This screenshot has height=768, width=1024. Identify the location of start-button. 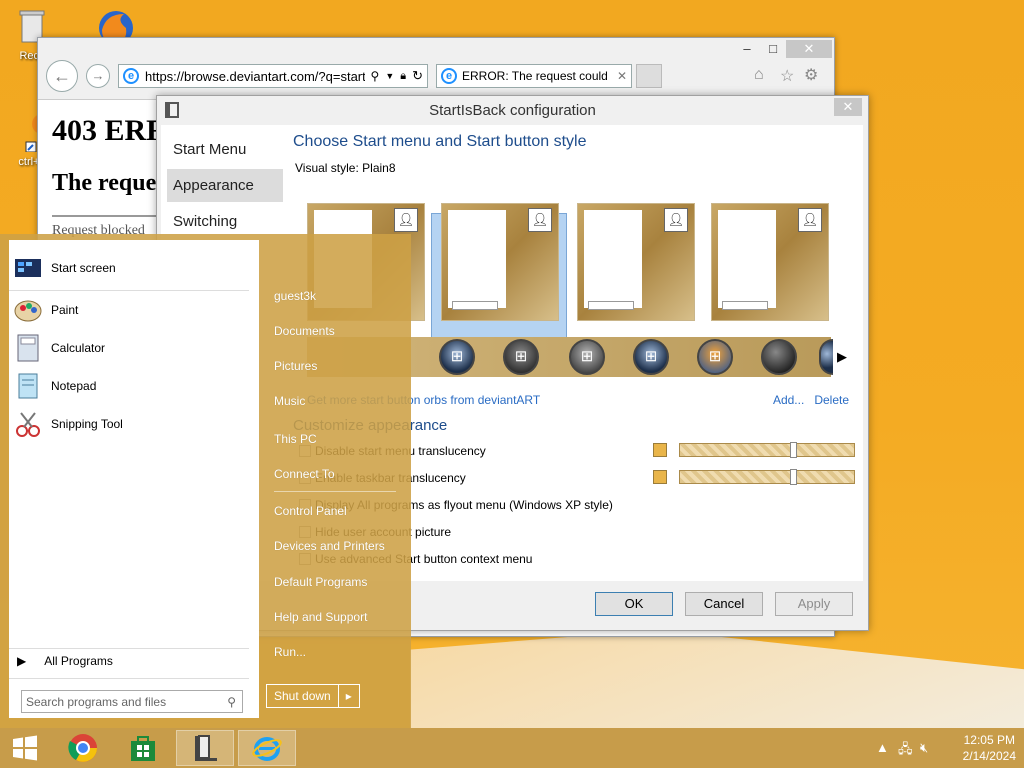
(25, 748).